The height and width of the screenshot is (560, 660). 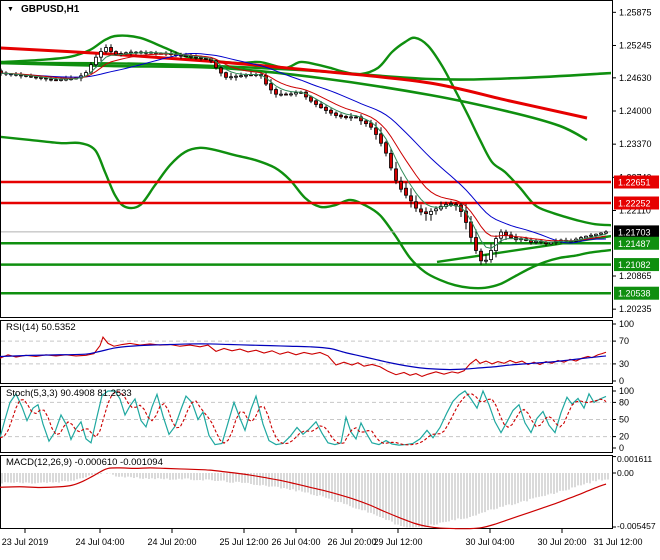 I want to click on time-tick-label: 25 Jul 12:00, so click(x=243, y=542).